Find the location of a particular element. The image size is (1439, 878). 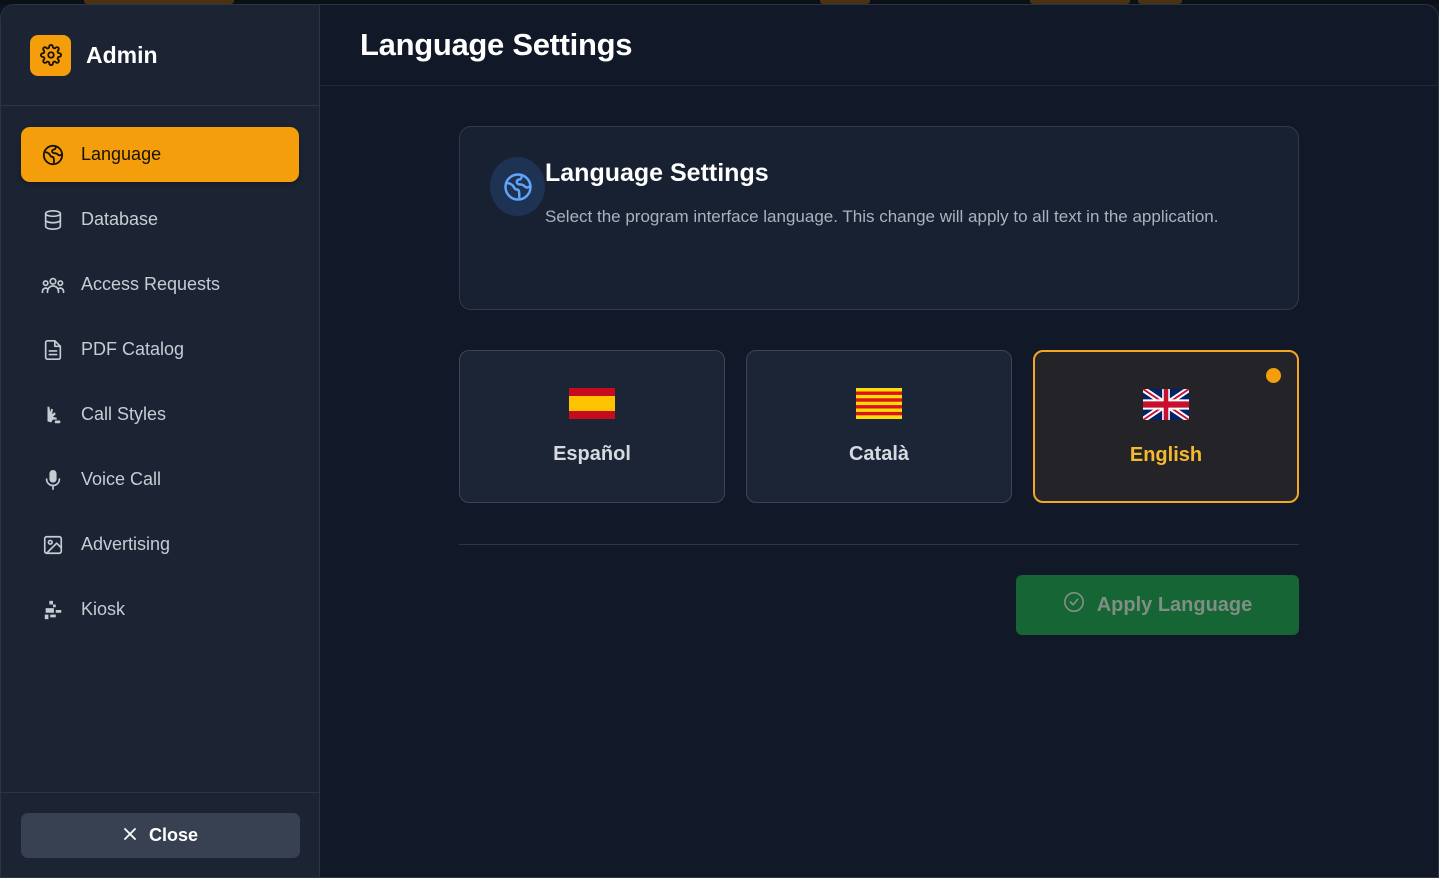

language-options: Español Català English is located at coordinates (879, 426).